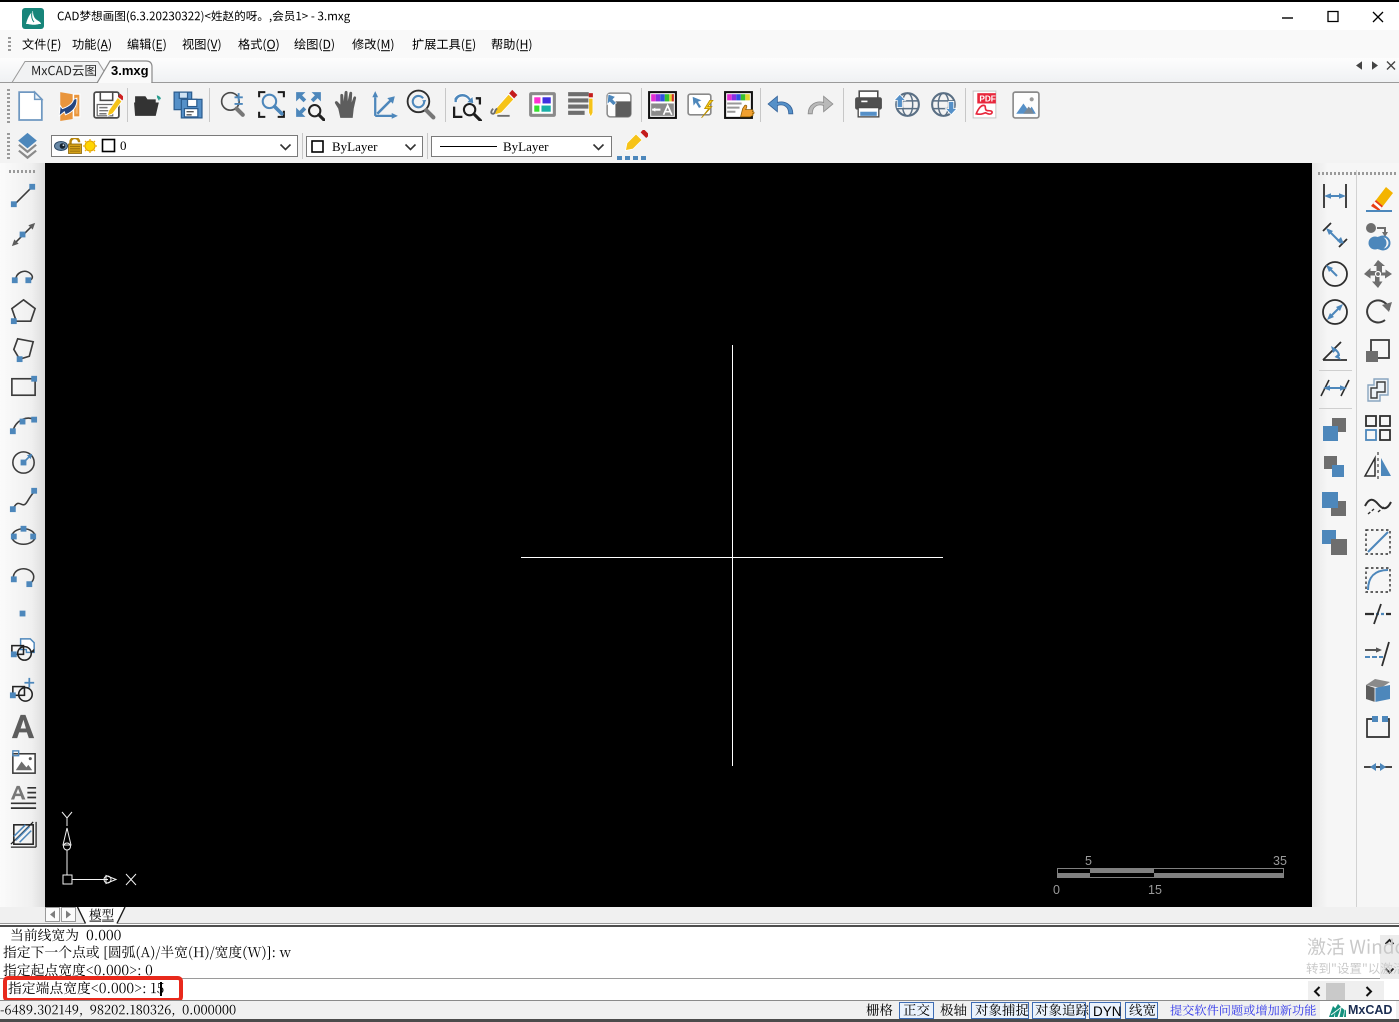  I want to click on svg-text: 35, so click(1280, 861).